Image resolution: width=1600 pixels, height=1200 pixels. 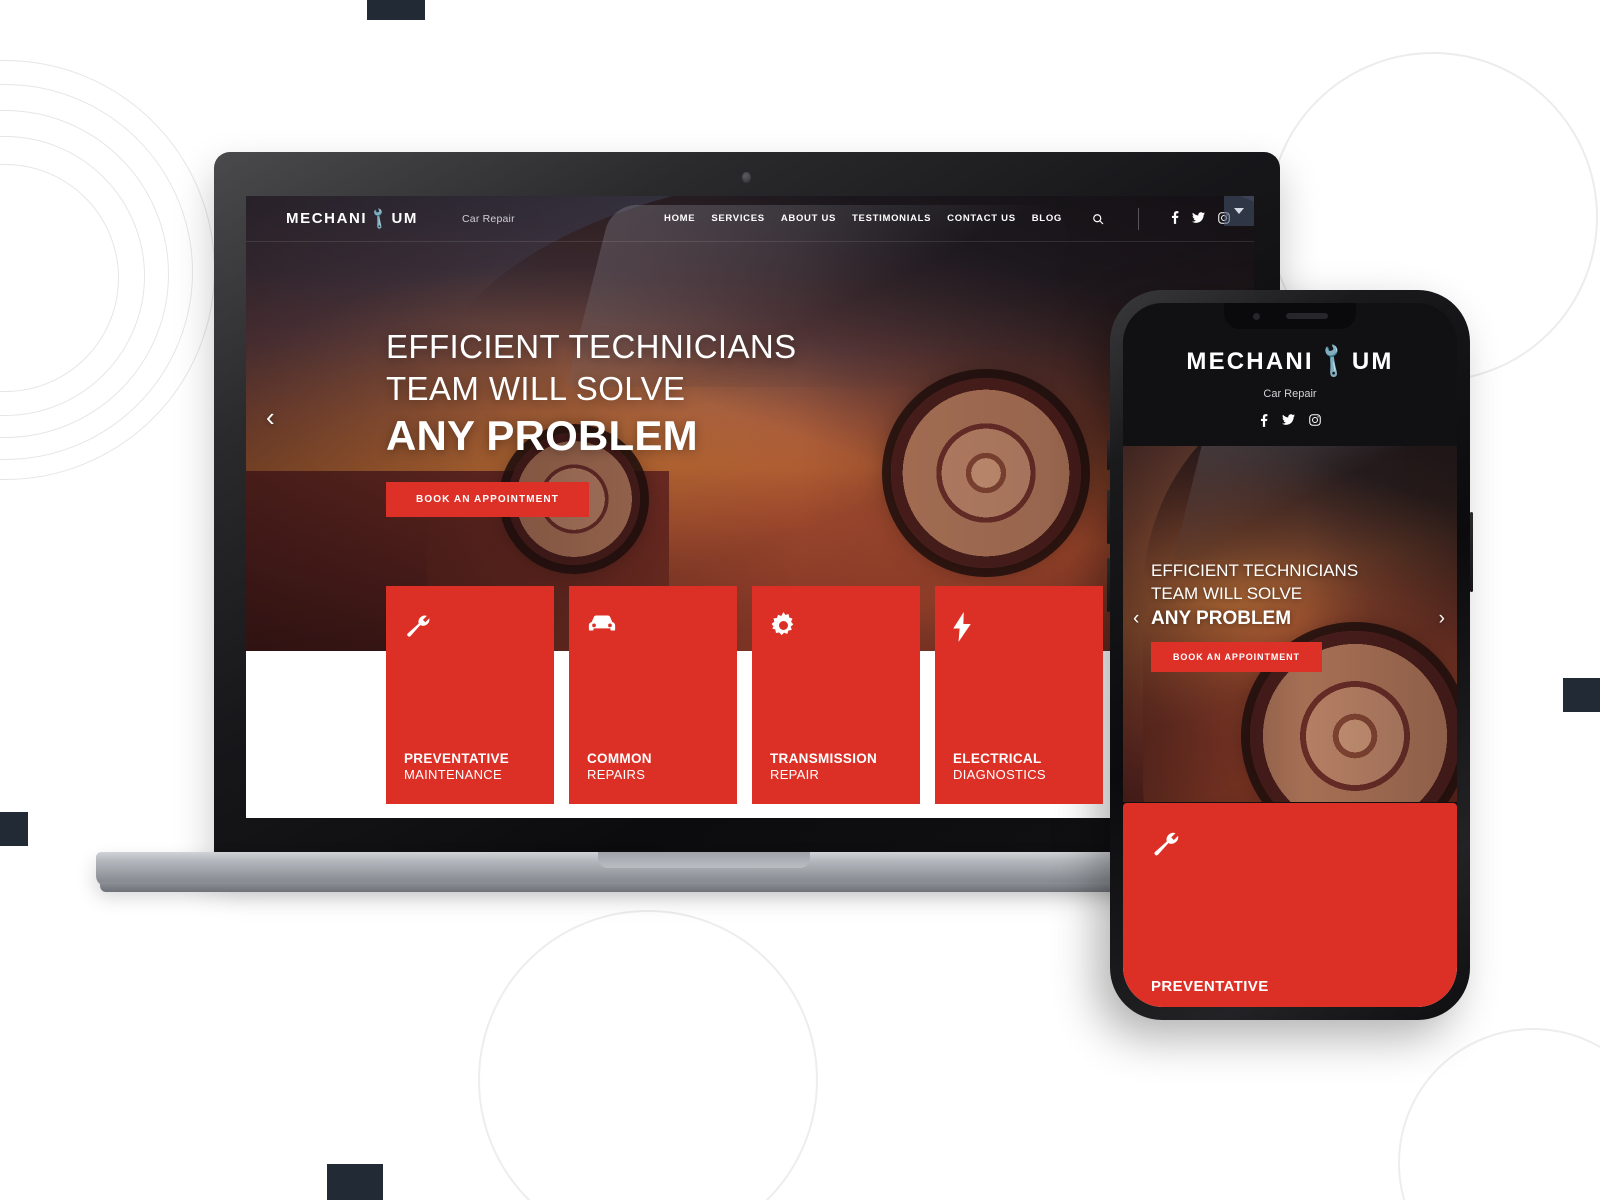 What do you see at coordinates (1108, 517) in the screenshot?
I see `phone-volume-up-button` at bounding box center [1108, 517].